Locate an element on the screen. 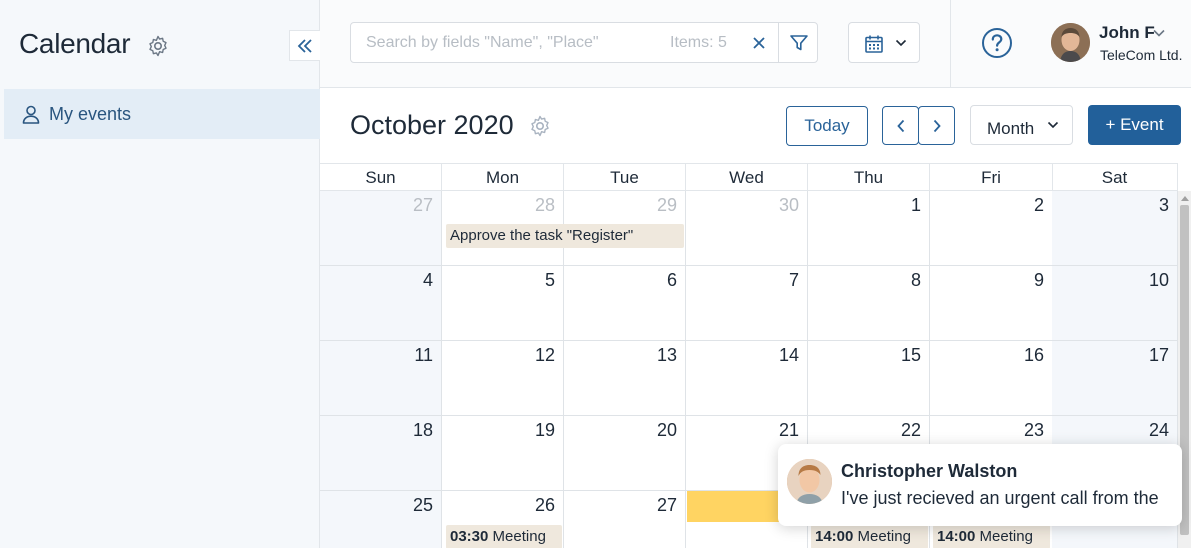  day-number: 16 is located at coordinates (1033, 355).